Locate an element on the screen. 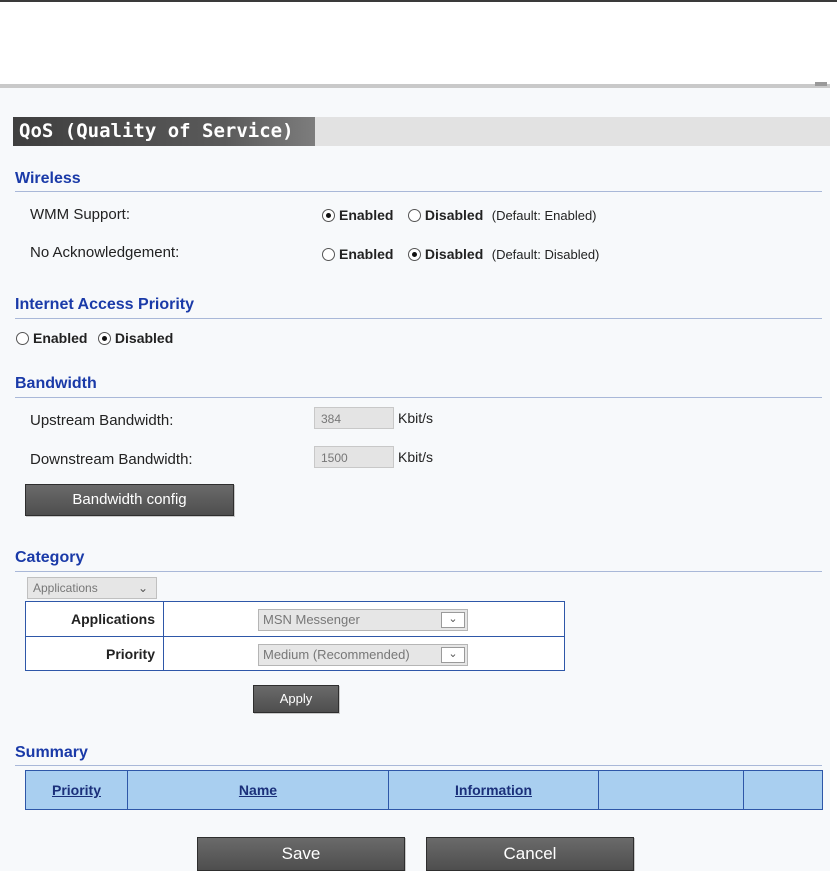  applications-label: Applications is located at coordinates (95, 619).